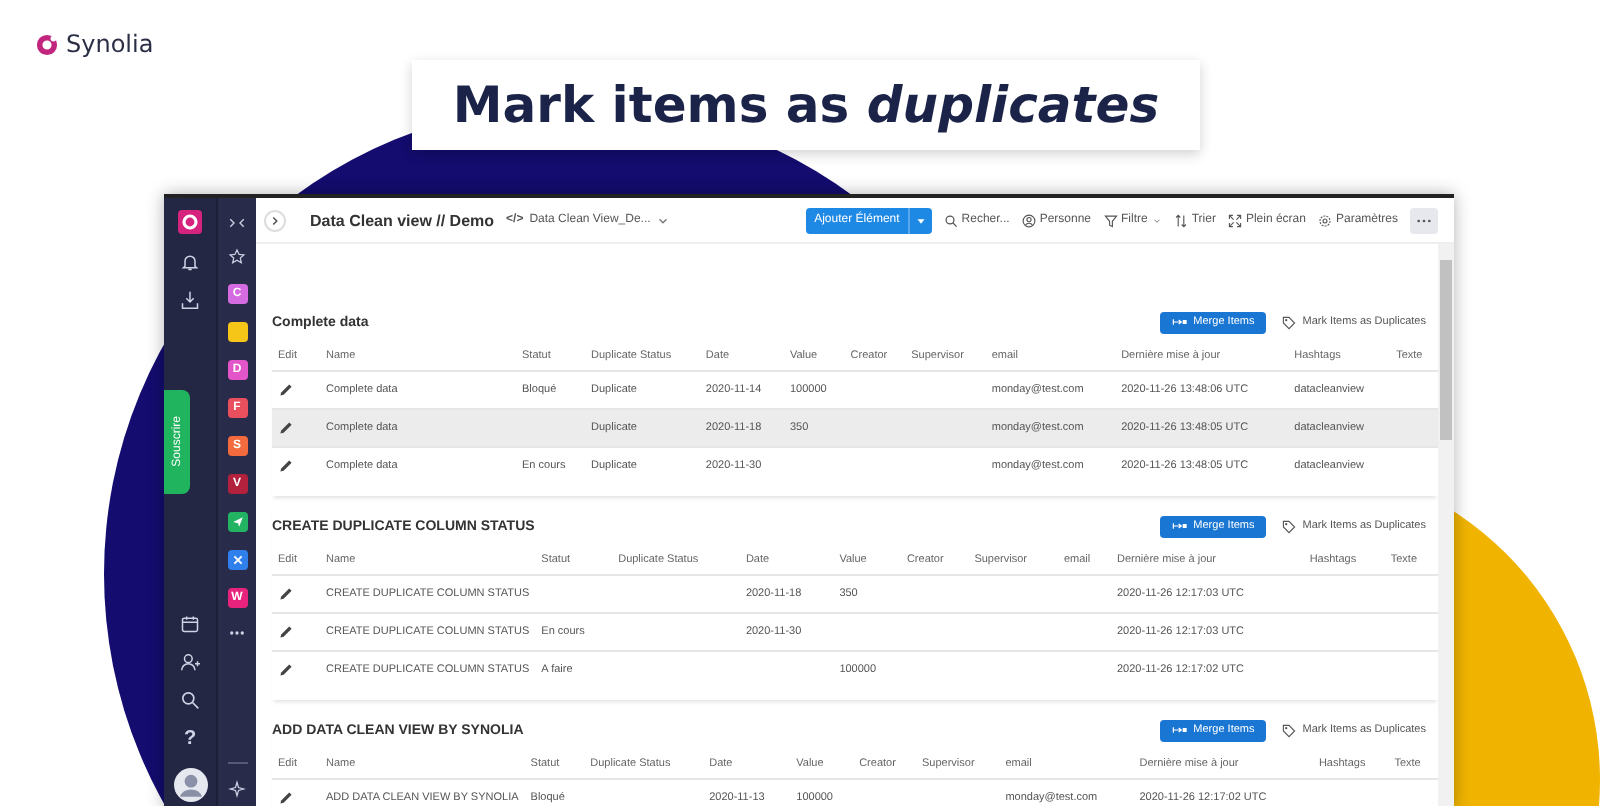 The width and height of the screenshot is (1612, 806). I want to click on add-person-icon, so click(190, 662).